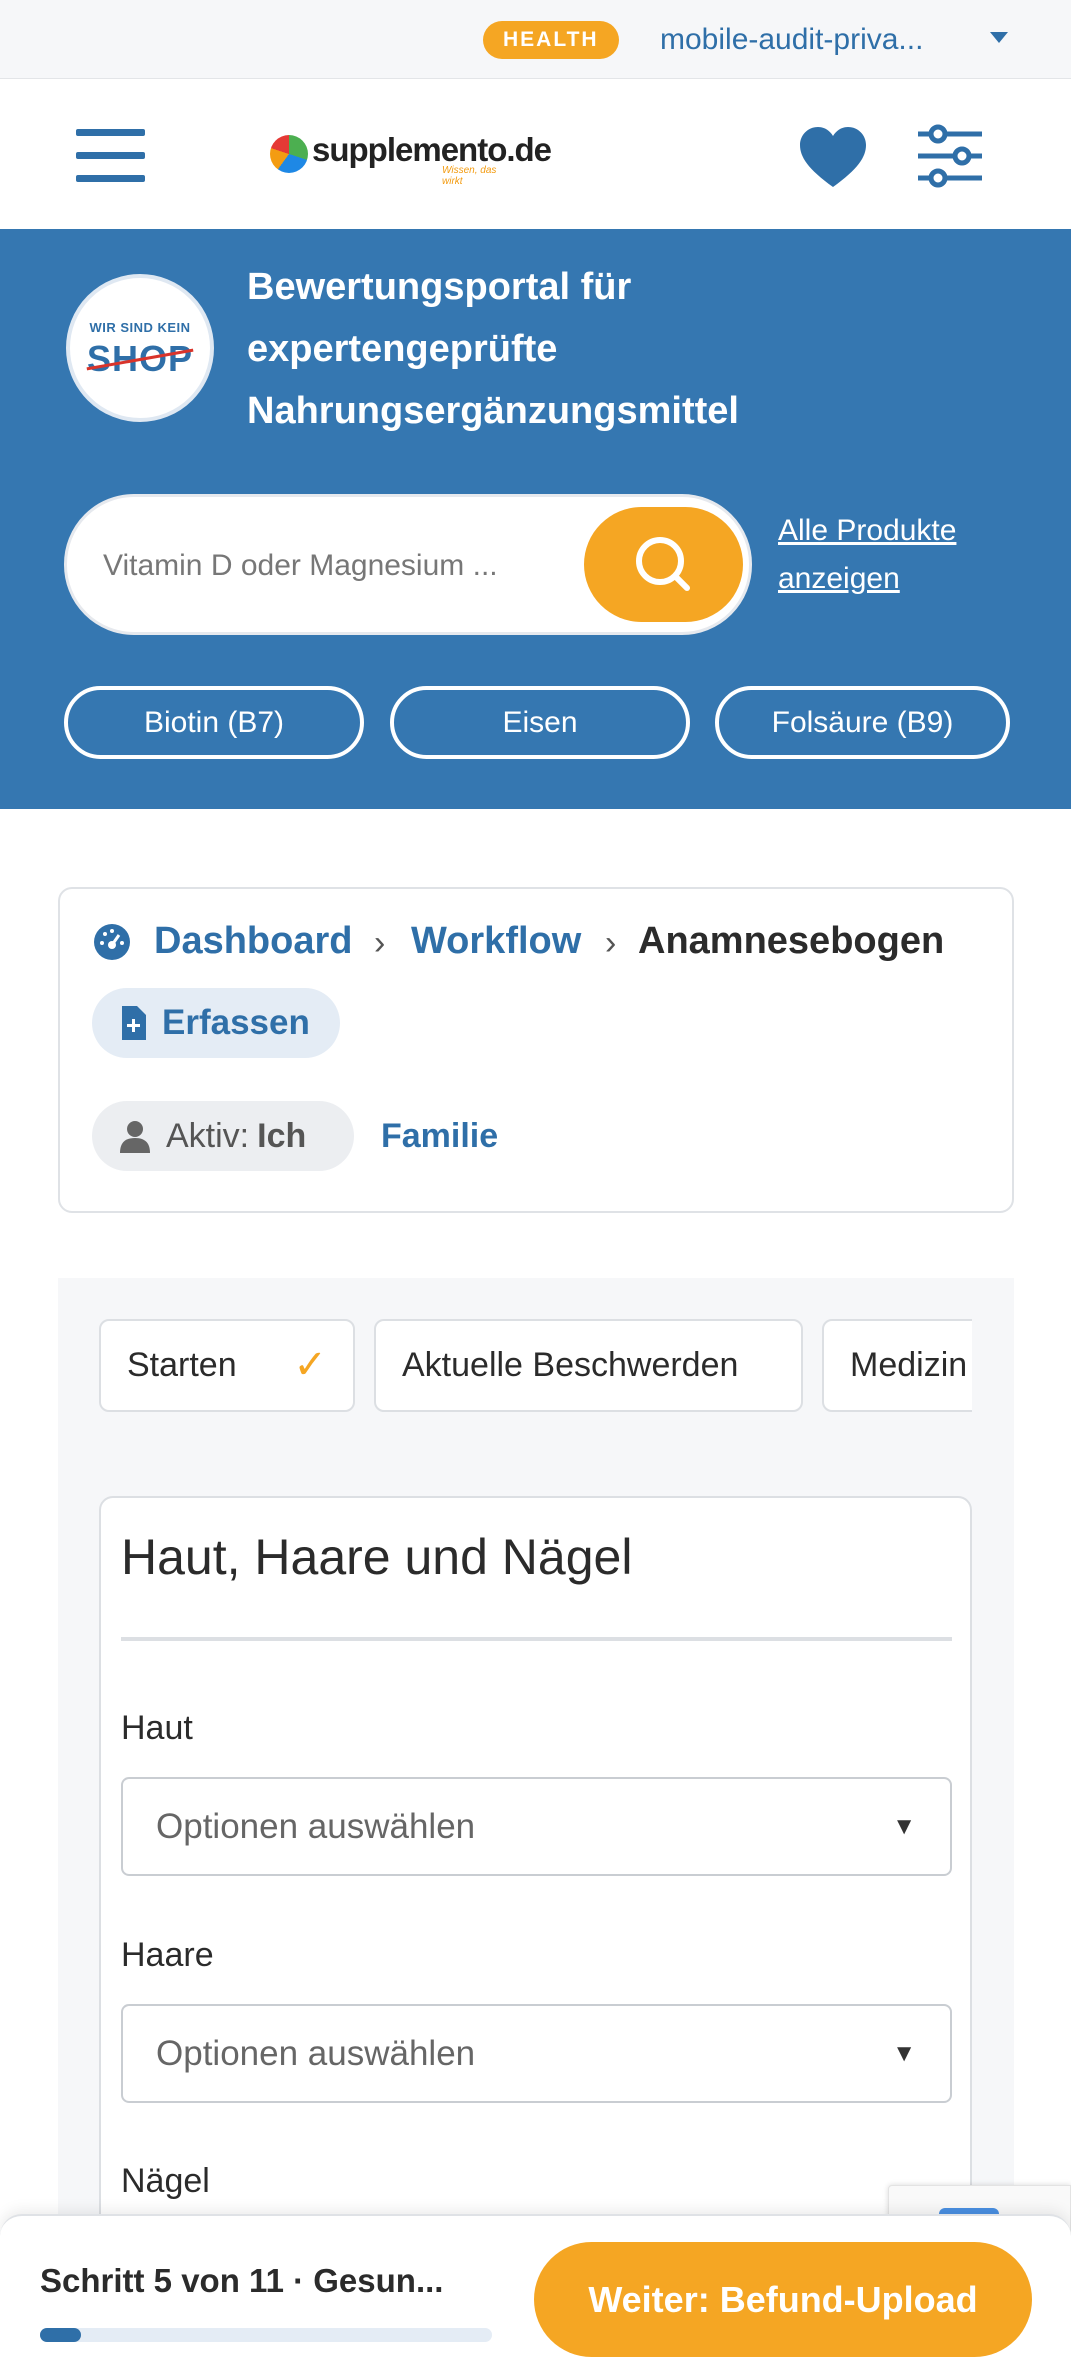  I want to click on erfassen-button: Erfassen, so click(216, 1023).